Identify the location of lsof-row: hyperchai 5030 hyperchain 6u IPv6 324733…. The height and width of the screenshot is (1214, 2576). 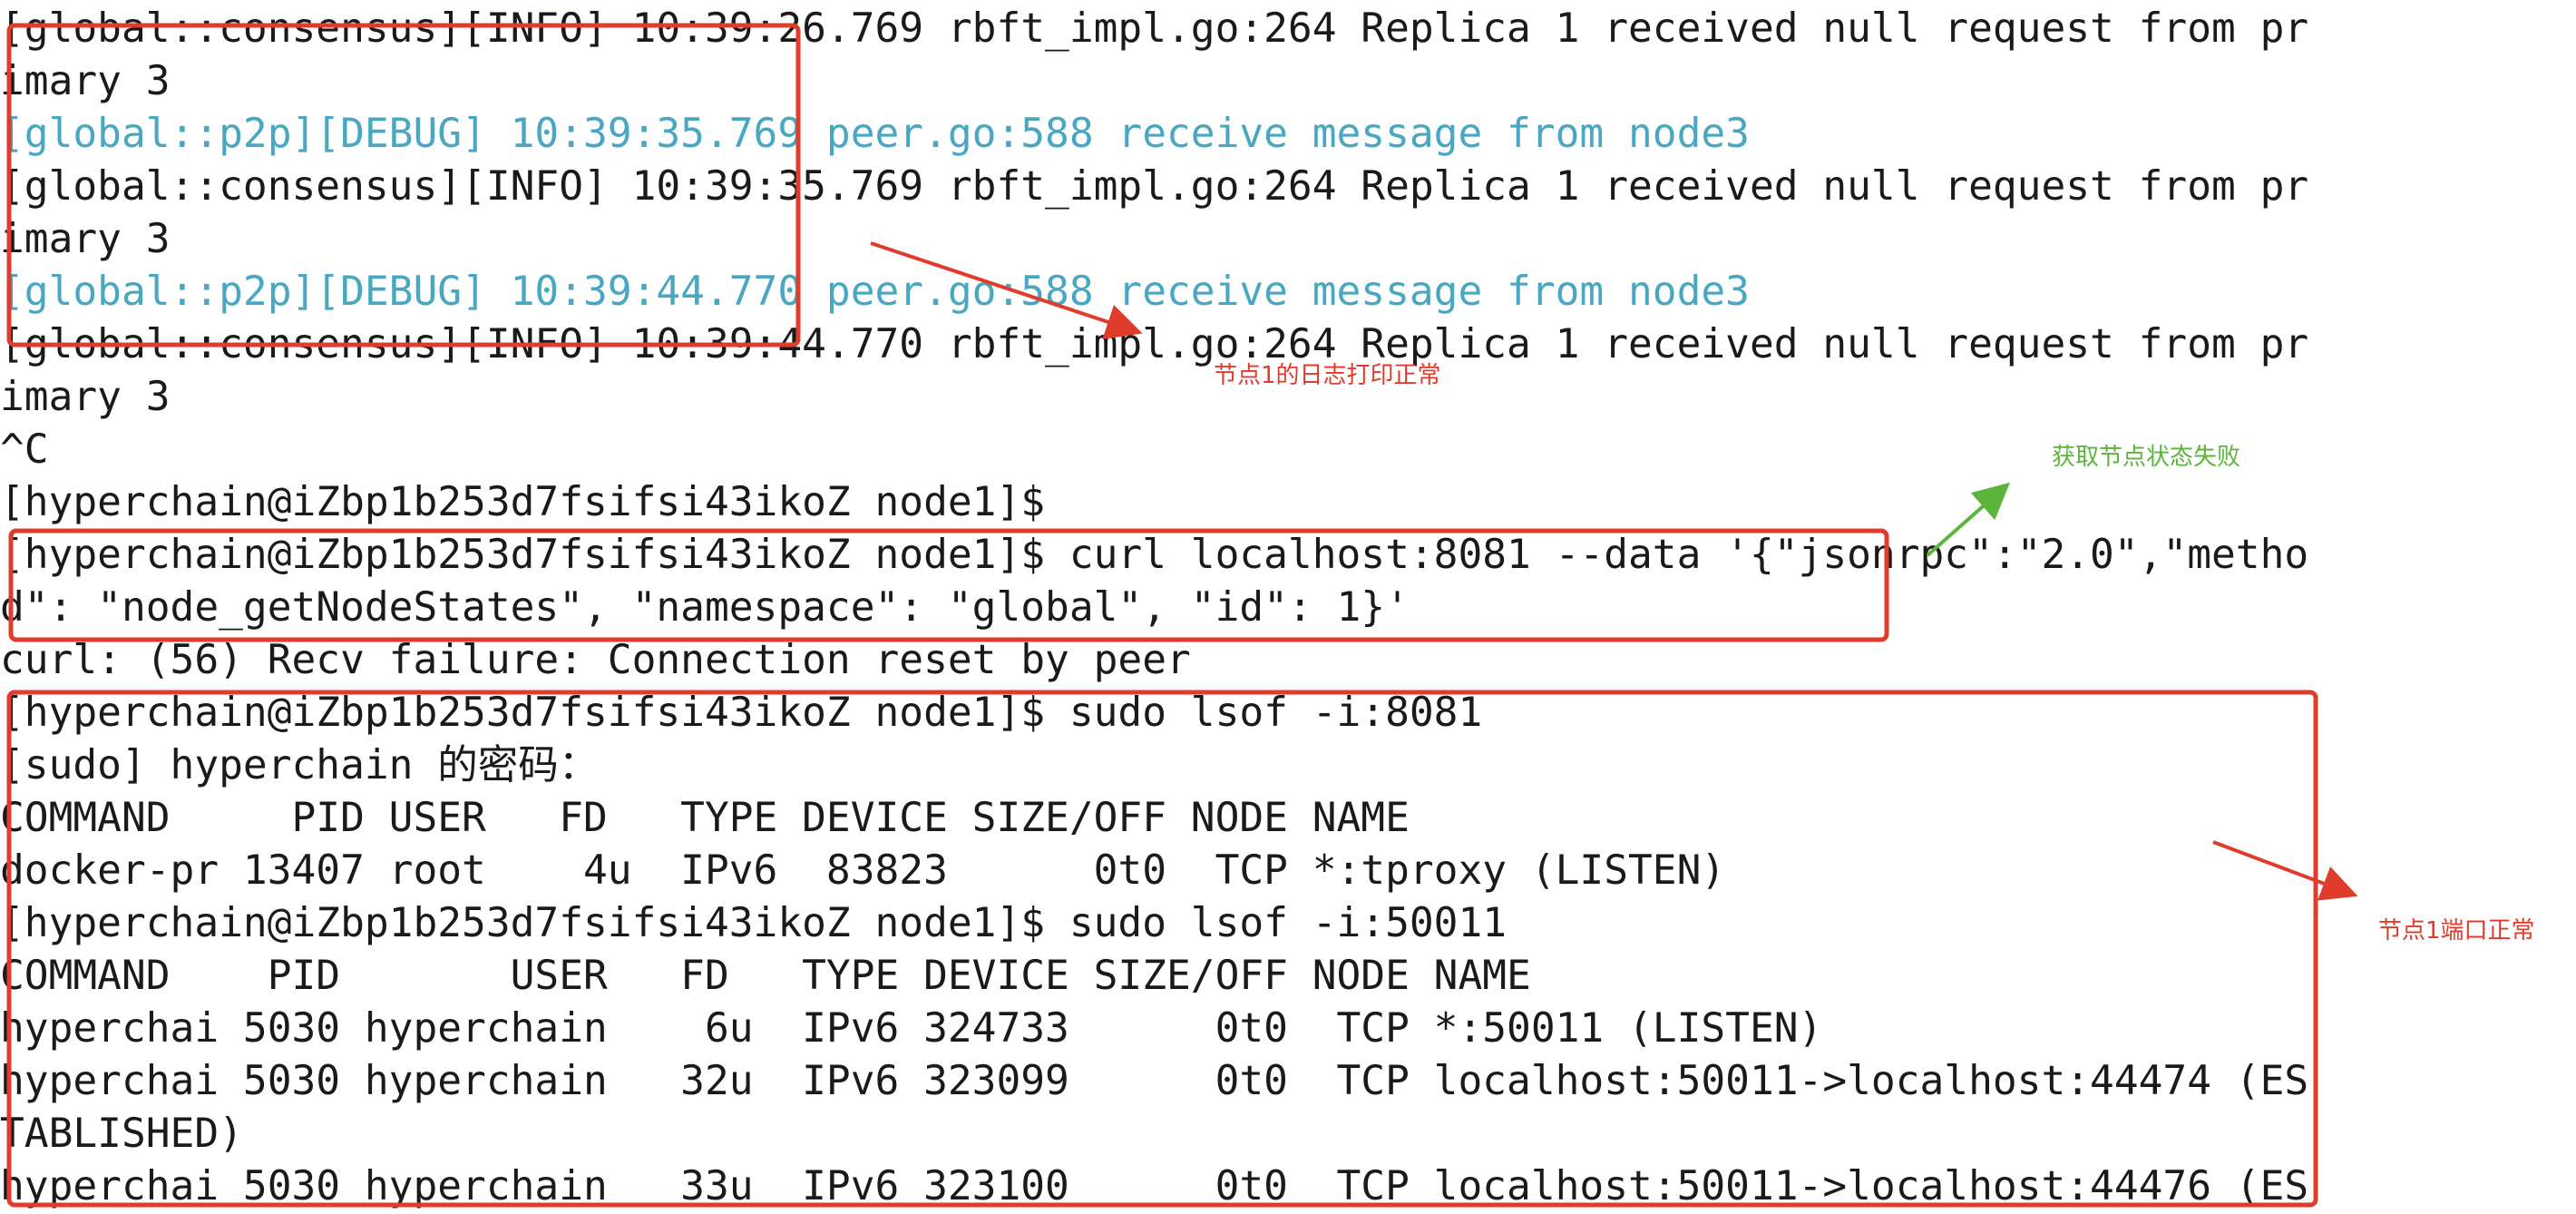
(911, 1029).